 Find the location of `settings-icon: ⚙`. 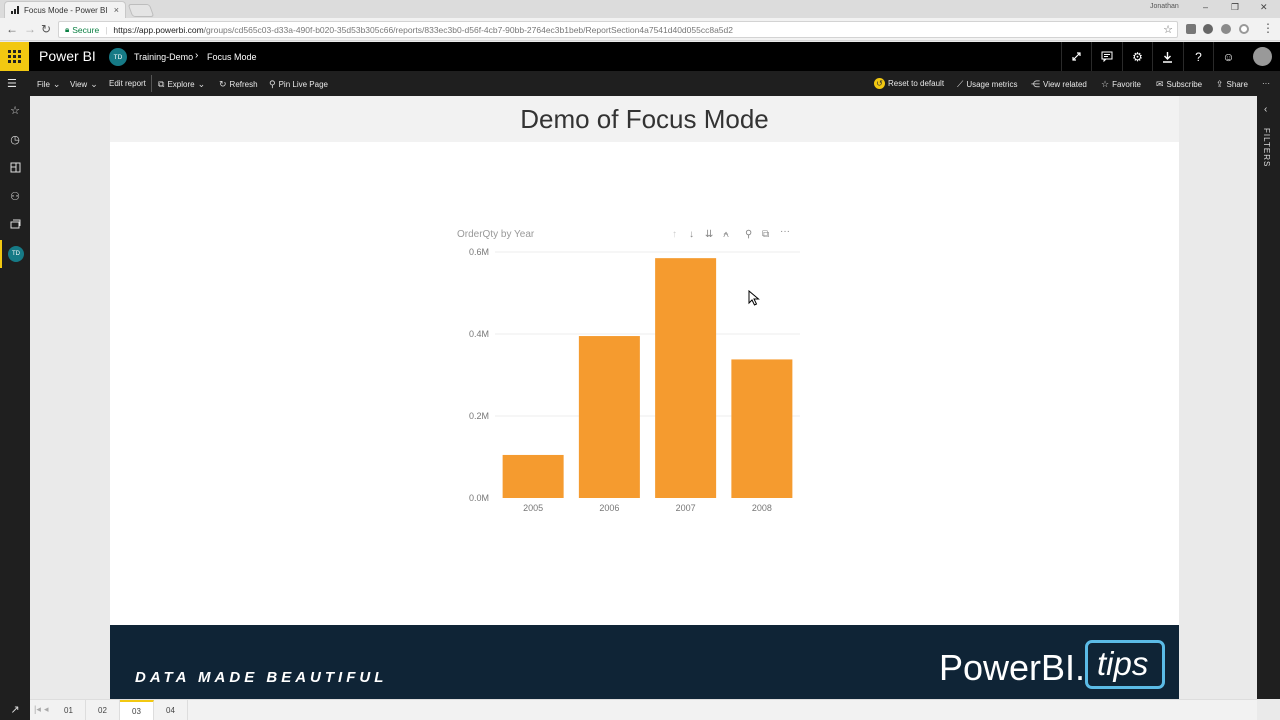

settings-icon: ⚙ is located at coordinates (1137, 56).